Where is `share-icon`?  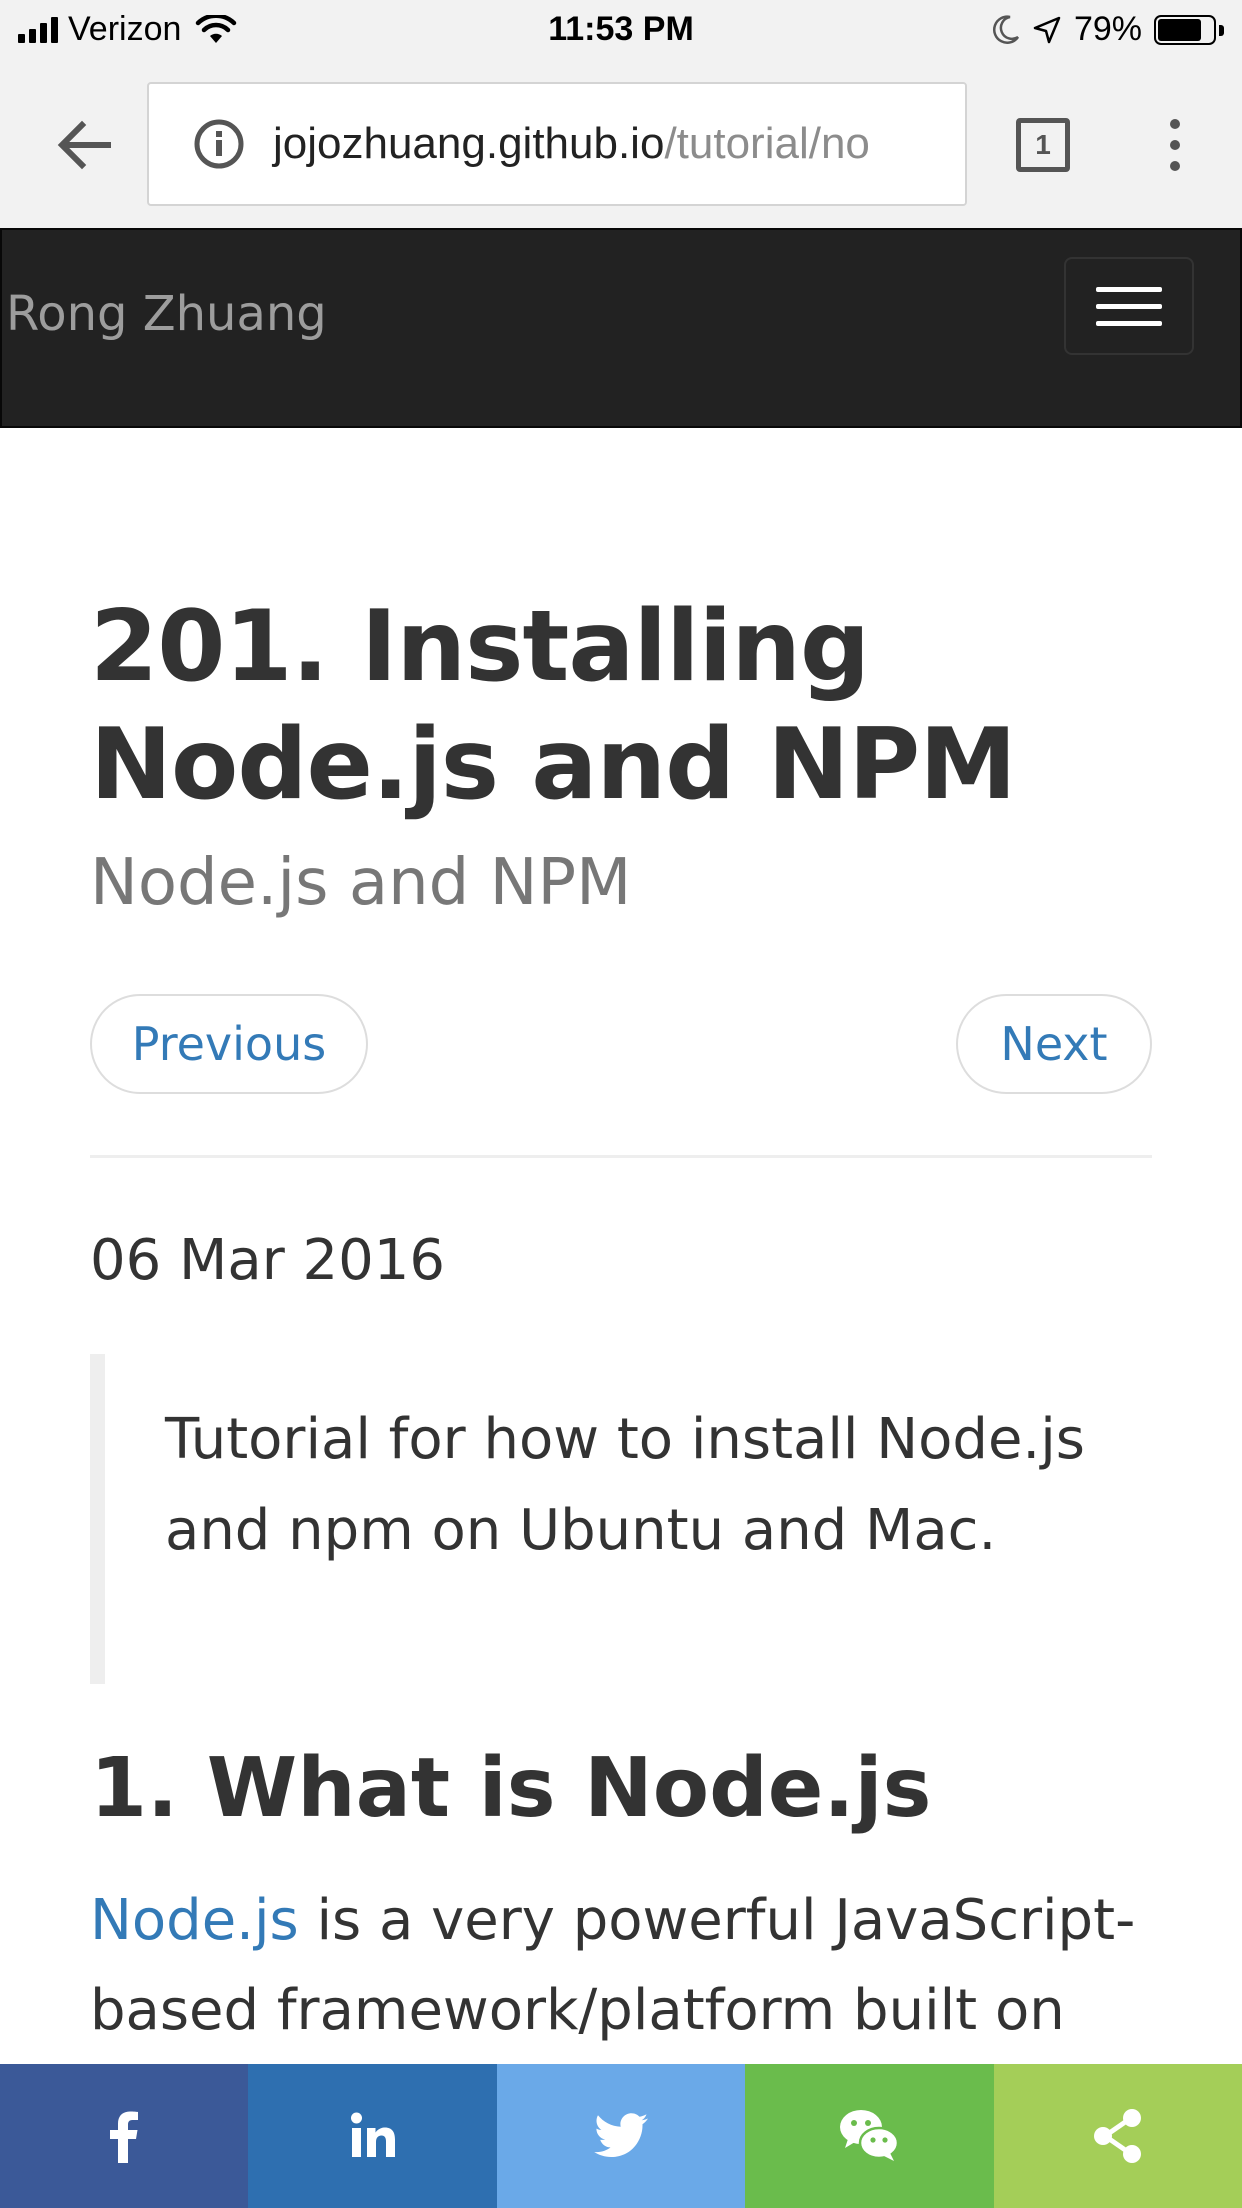
share-icon is located at coordinates (1117, 2136).